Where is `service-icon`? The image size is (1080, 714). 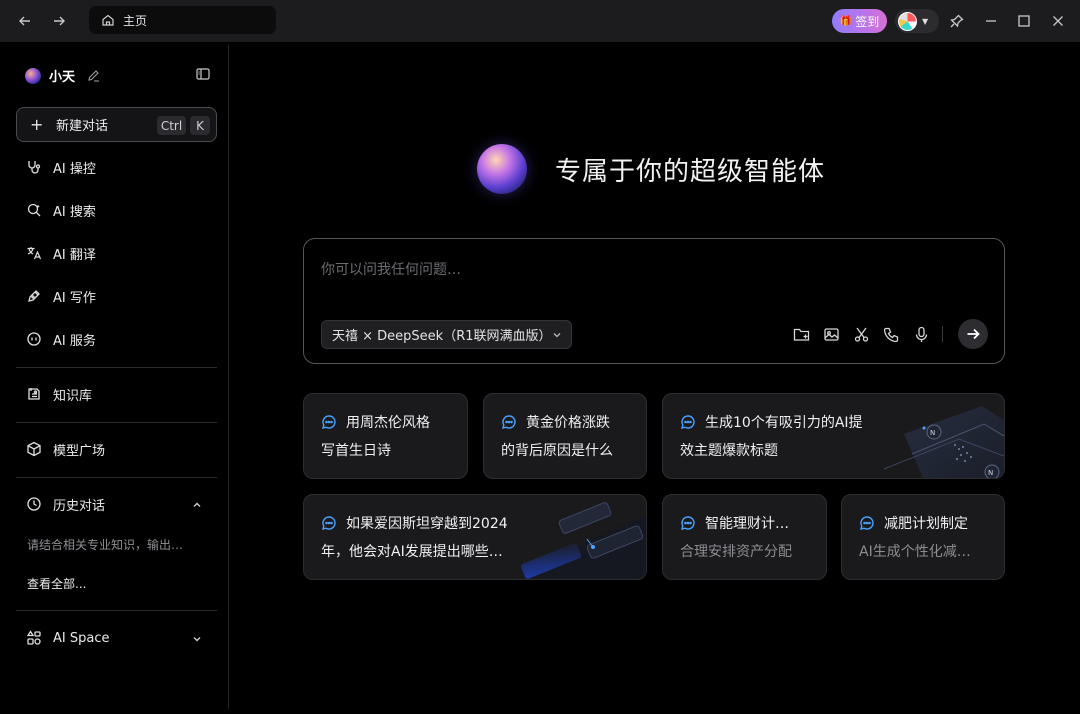 service-icon is located at coordinates (34, 339).